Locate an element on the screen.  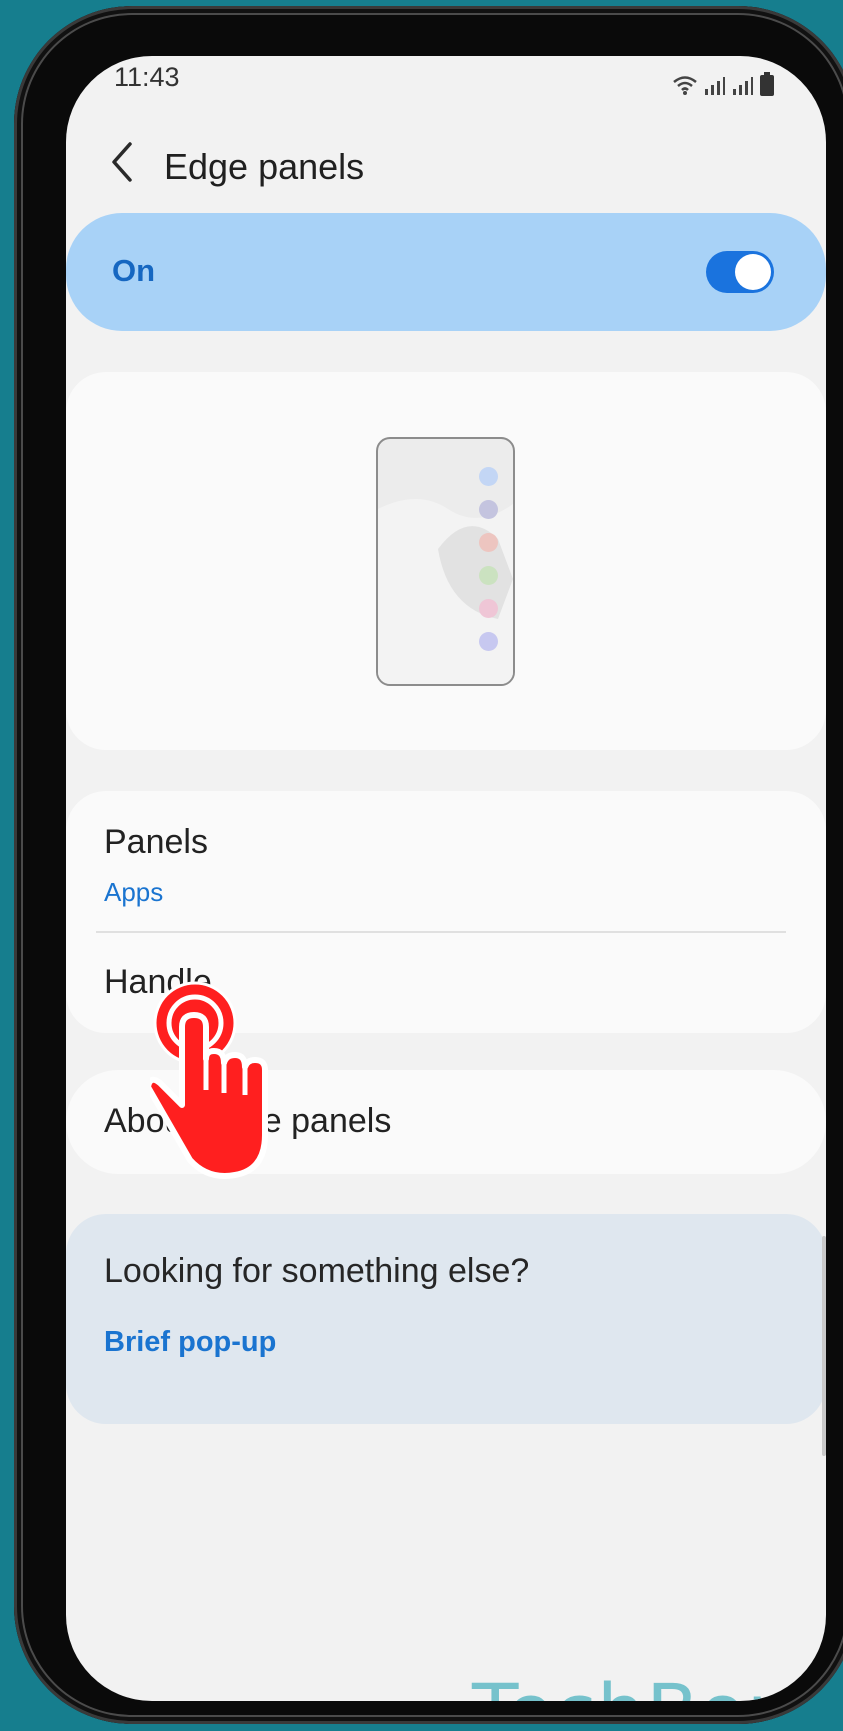
battery-icon is located at coordinates (767, 84).